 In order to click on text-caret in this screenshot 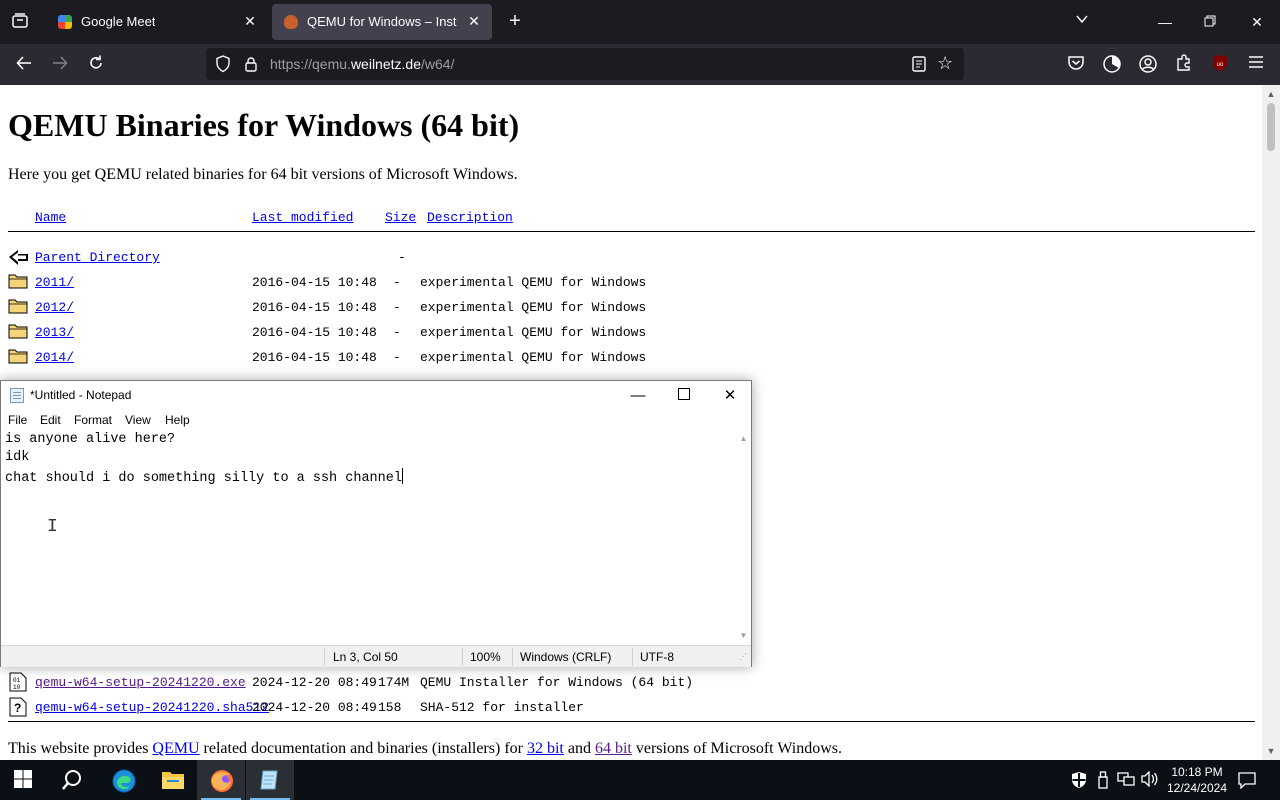, I will do `click(402, 476)`.